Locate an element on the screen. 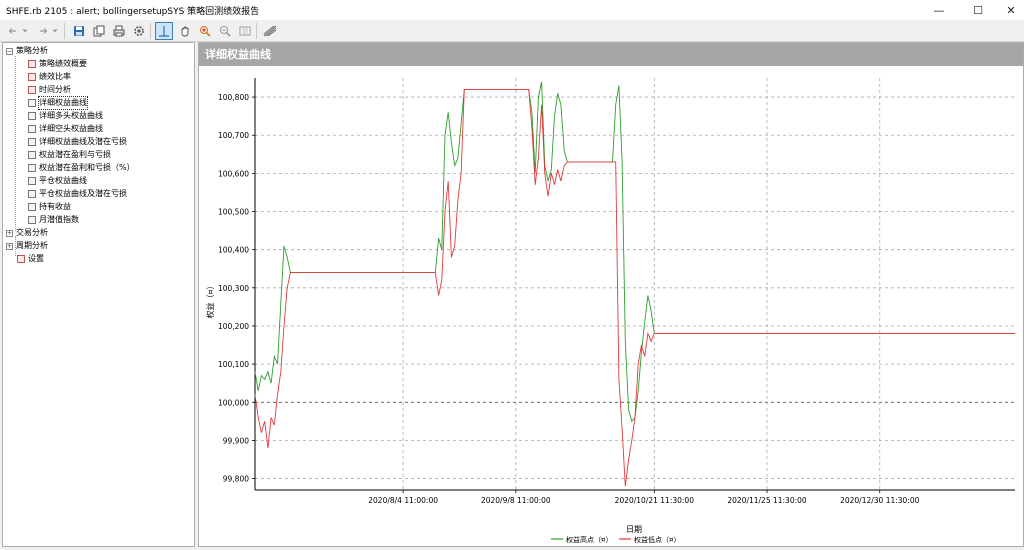  tree-item-holding-return: 持有收益 is located at coordinates (49, 207).